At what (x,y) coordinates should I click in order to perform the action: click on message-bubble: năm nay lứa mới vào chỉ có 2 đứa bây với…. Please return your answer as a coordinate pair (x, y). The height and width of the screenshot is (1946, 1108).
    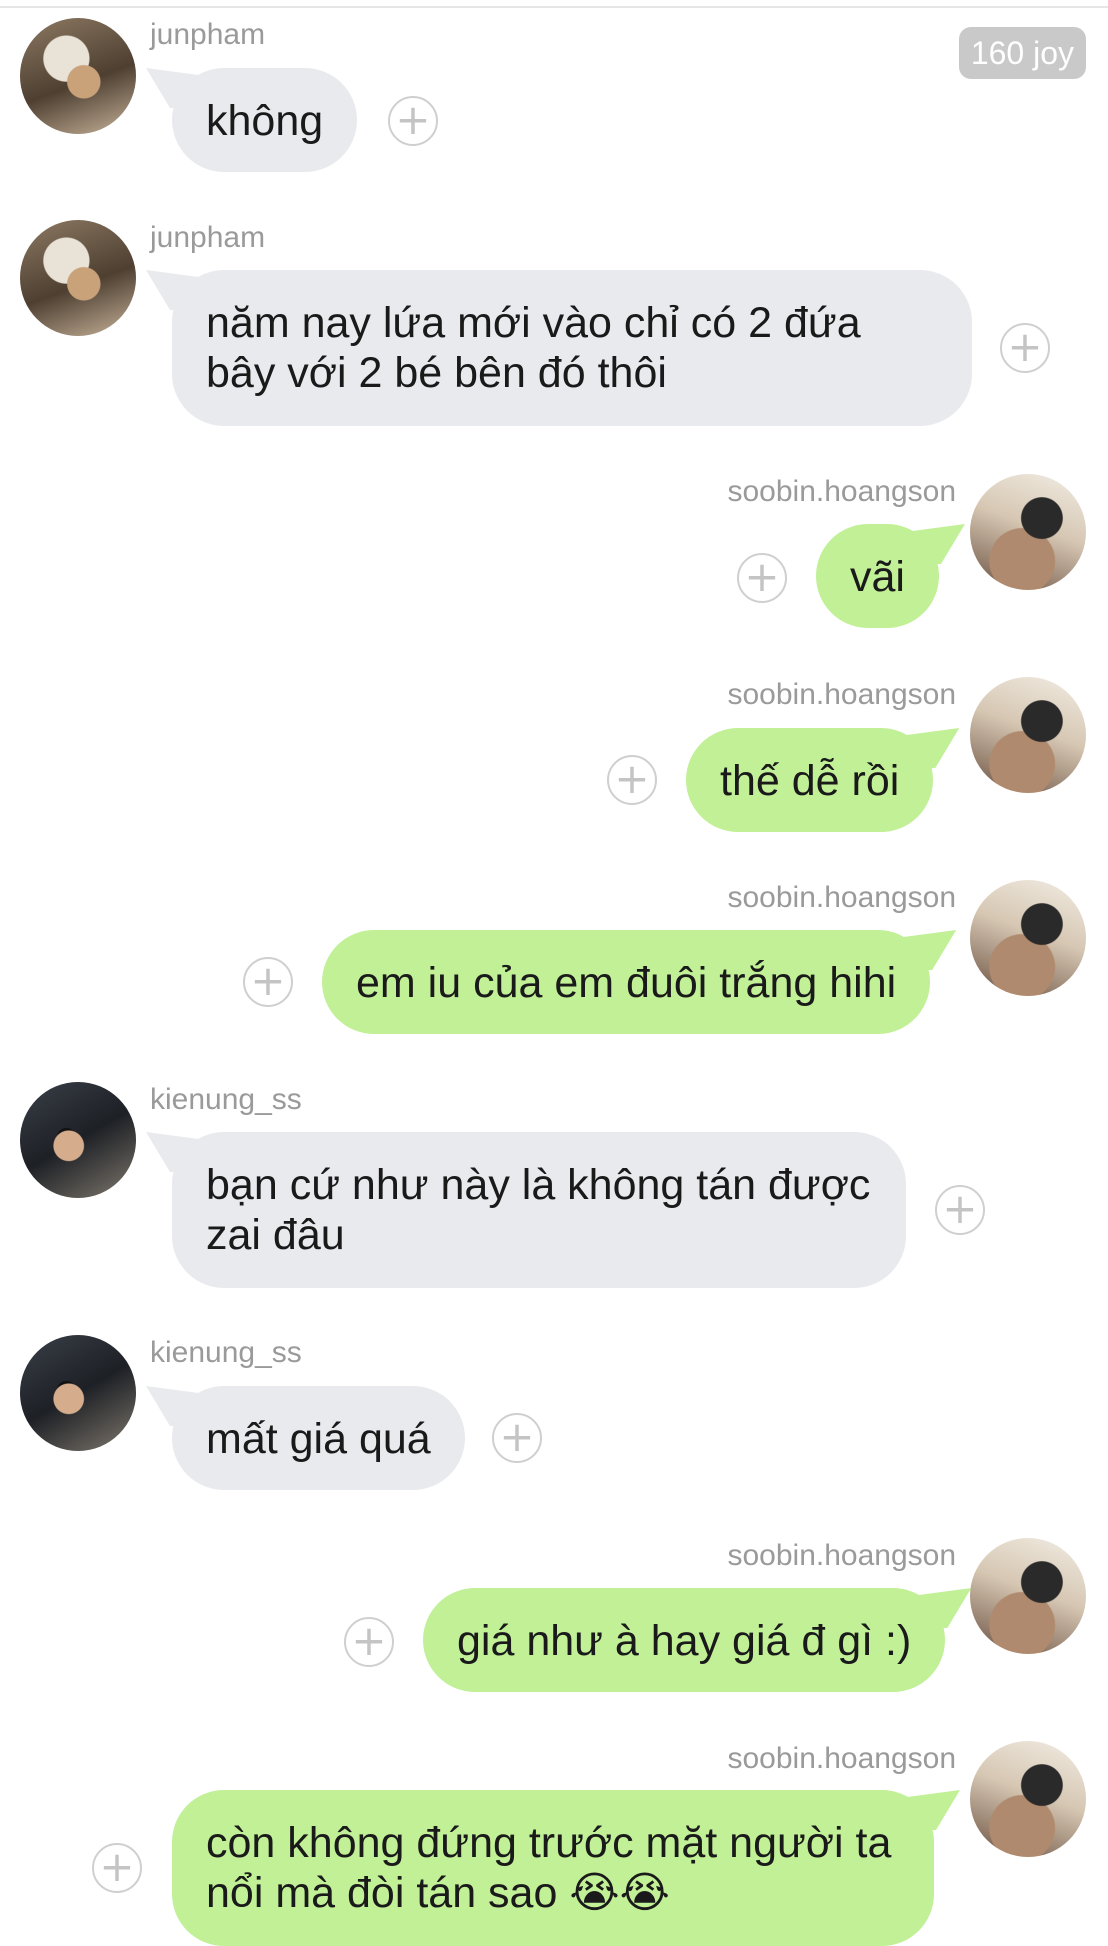
    Looking at the image, I should click on (572, 348).